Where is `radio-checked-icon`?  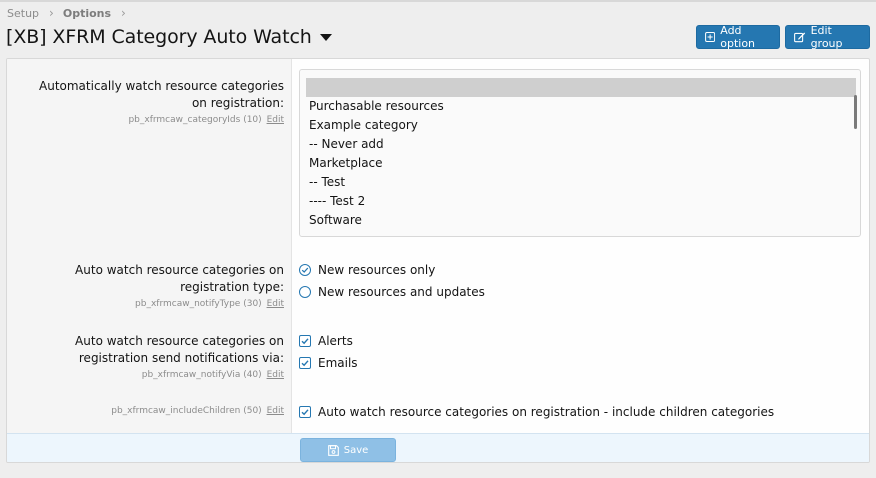 radio-checked-icon is located at coordinates (305, 270).